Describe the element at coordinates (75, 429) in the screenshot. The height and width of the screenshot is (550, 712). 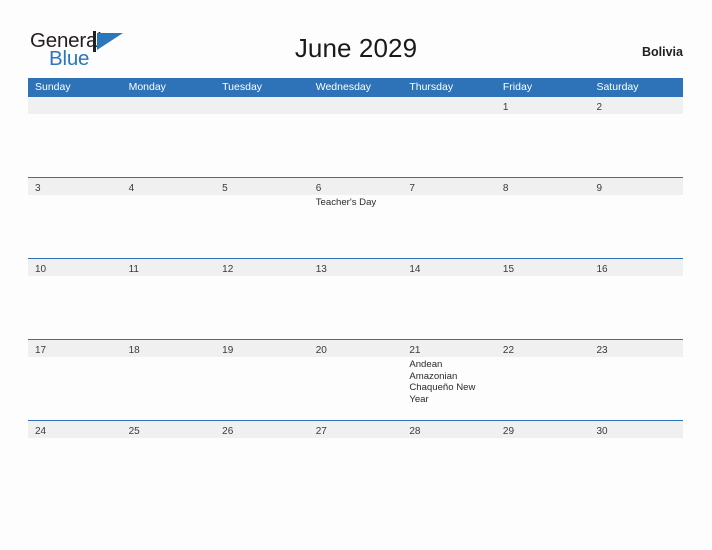
I see `day-date-band: 24` at that location.